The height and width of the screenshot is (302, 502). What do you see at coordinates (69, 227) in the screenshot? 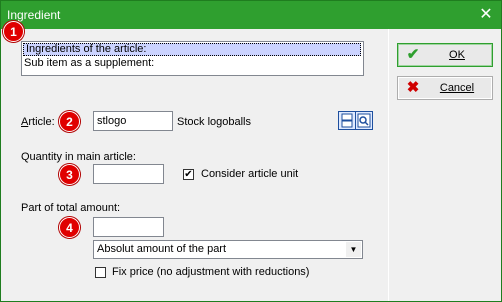
I see `marker-4-badge: 4` at bounding box center [69, 227].